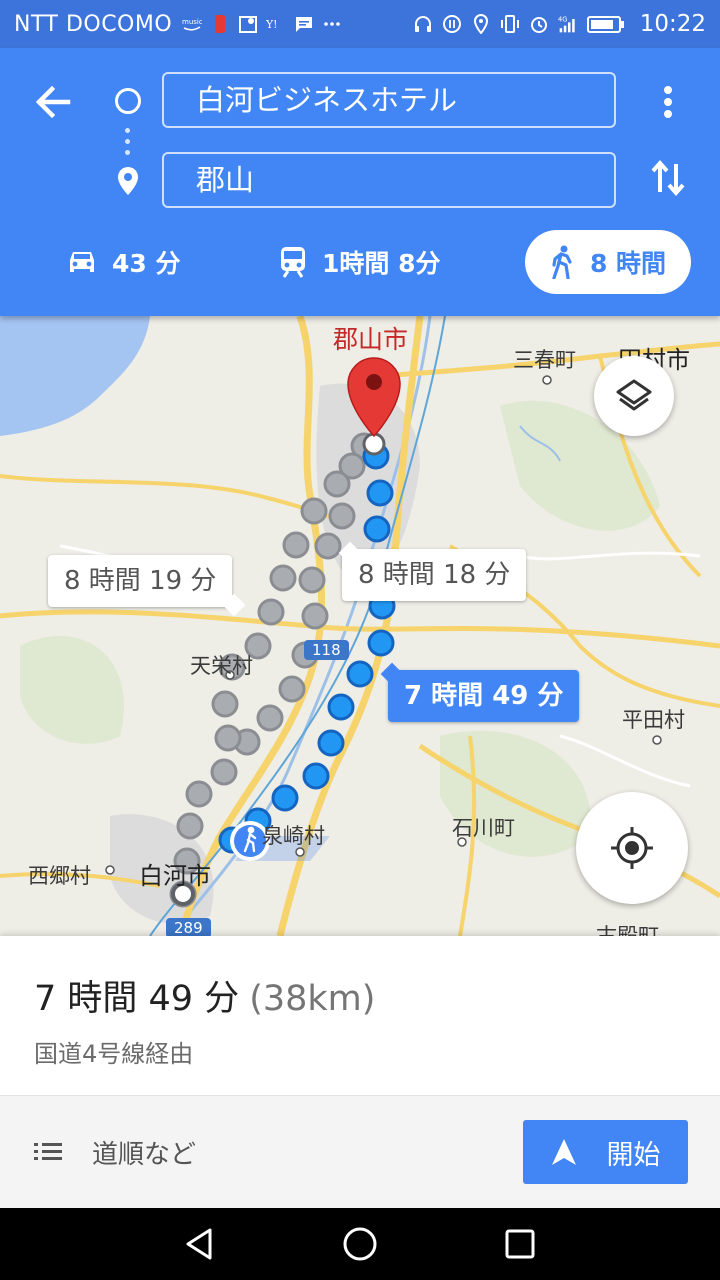 Image resolution: width=720 pixels, height=1280 pixels. What do you see at coordinates (137, 999) in the screenshot?
I see `summary-duration: 7 時間 49 分` at bounding box center [137, 999].